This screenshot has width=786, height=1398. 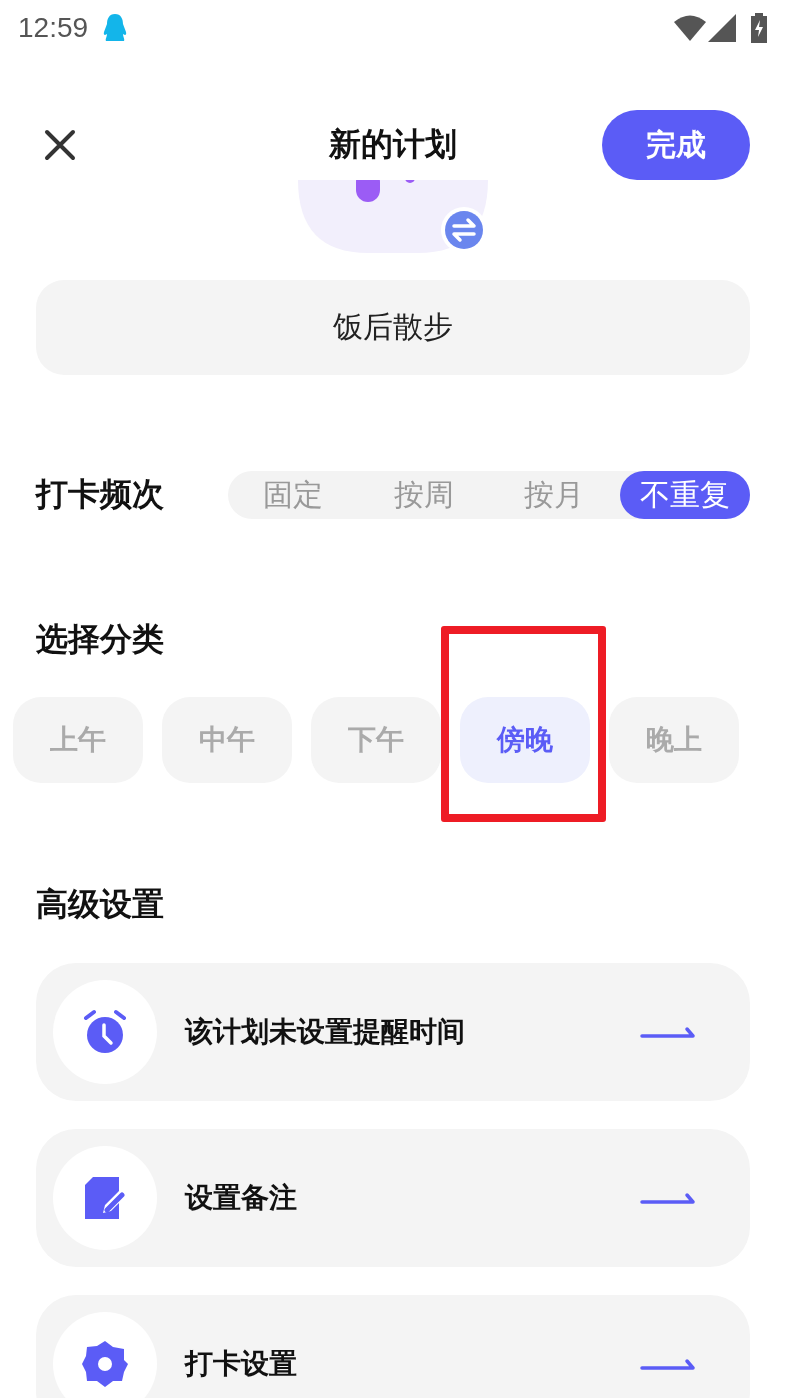 What do you see at coordinates (722, 27) in the screenshot?
I see `signal-icon` at bounding box center [722, 27].